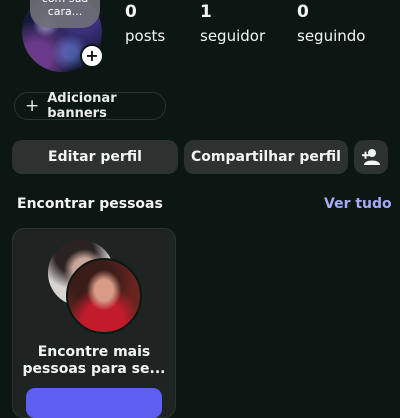 The width and height of the screenshot is (400, 418). Describe the element at coordinates (331, 24) in the screenshot. I see `following-stat: 0 seguindo` at that location.